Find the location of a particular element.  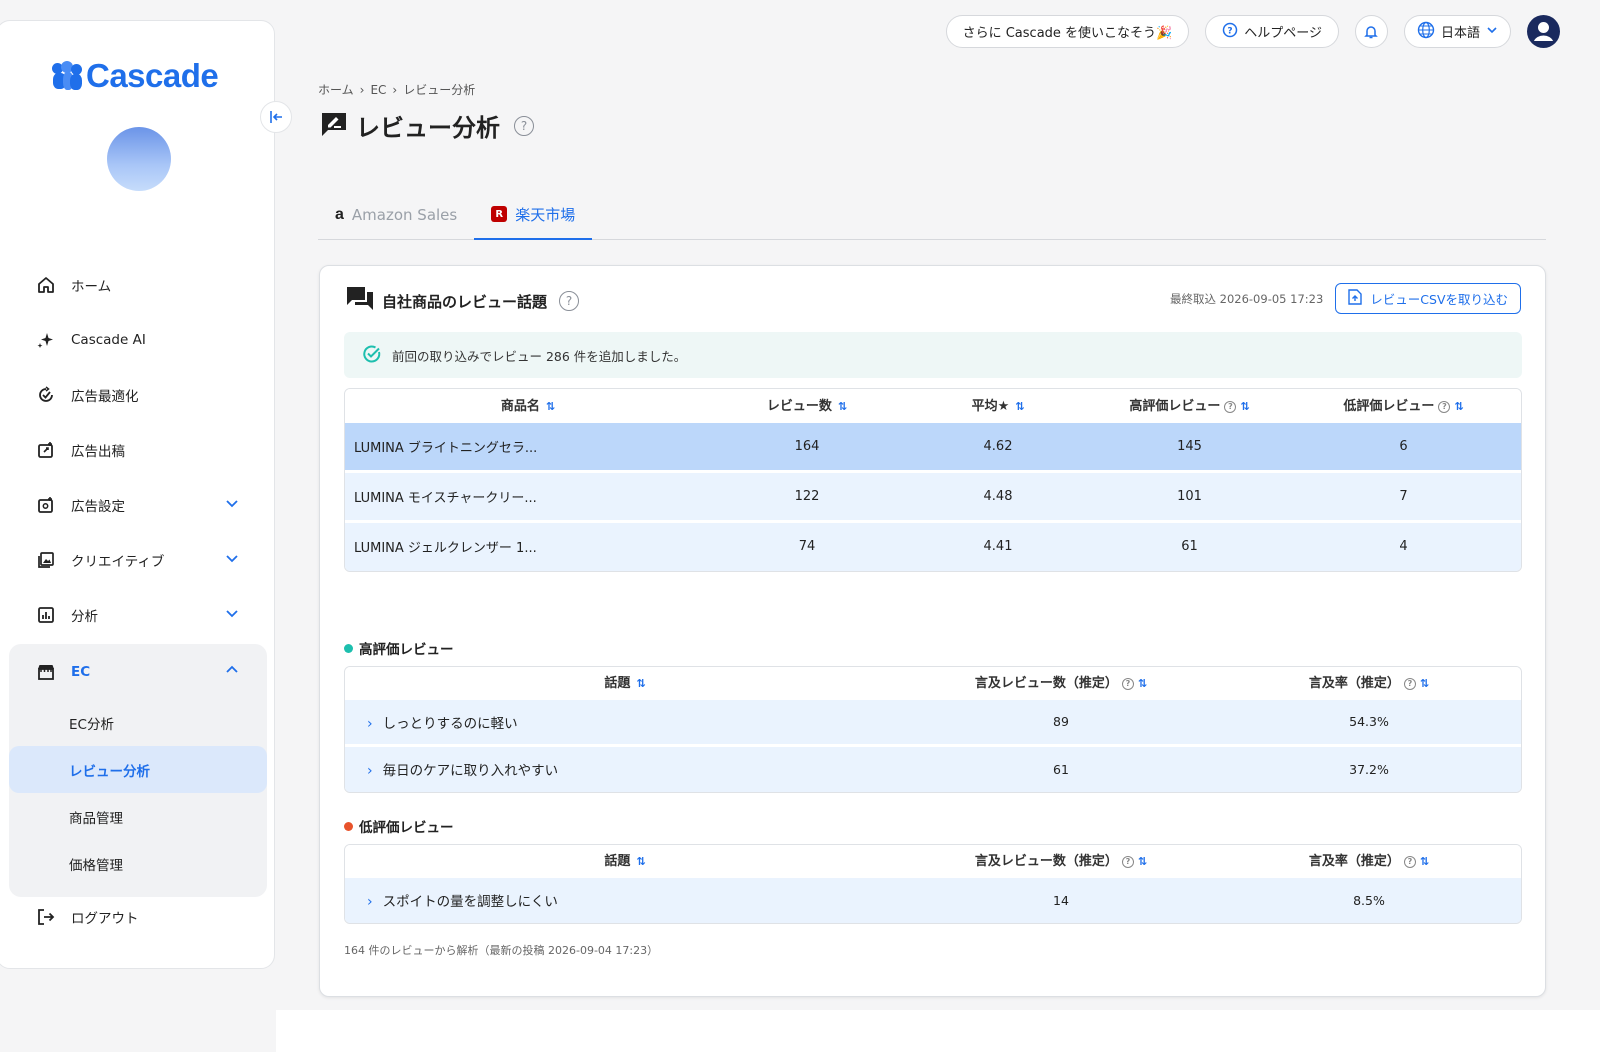

sidebar-item-analytics: 分析 is located at coordinates (138, 614).